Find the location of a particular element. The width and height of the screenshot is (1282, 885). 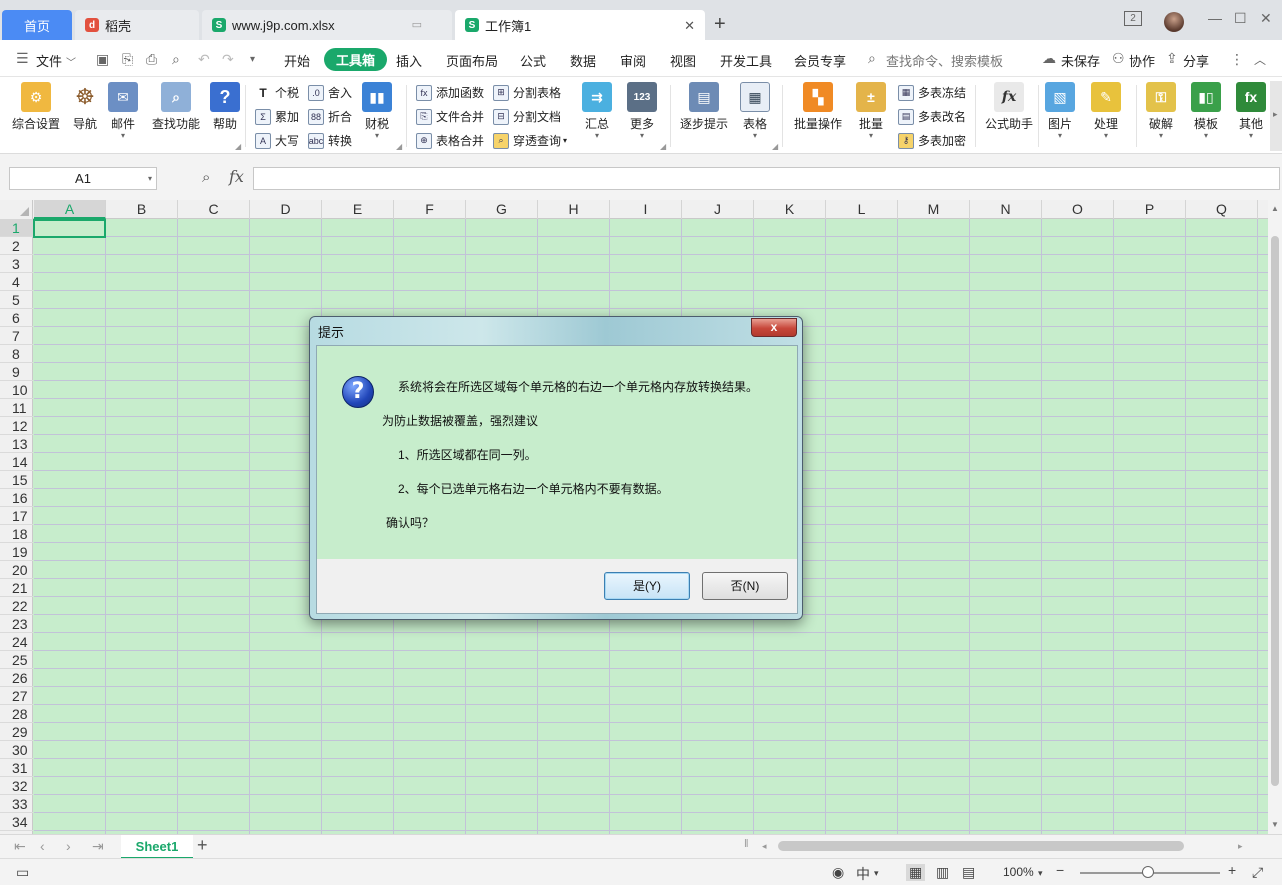

row-header-27: 27 is located at coordinates (16, 696).